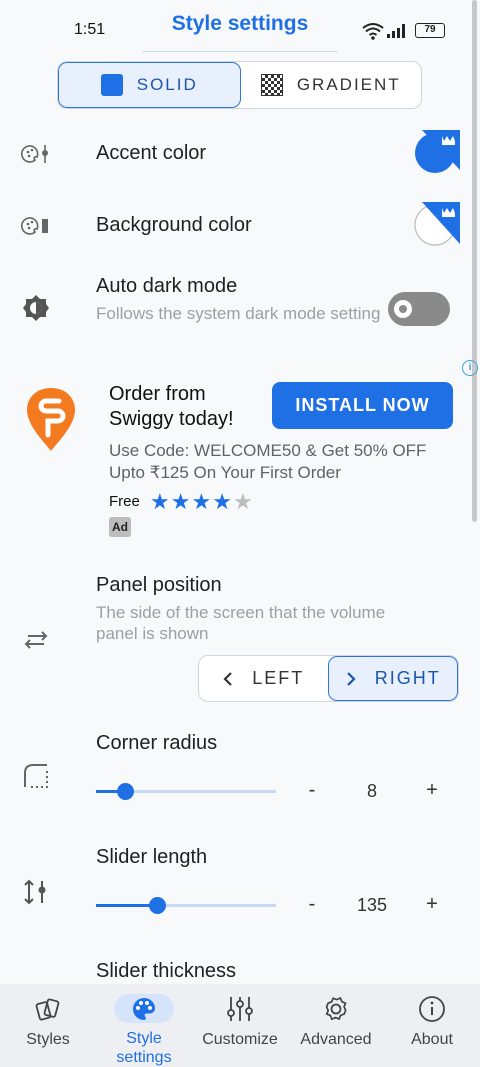 The height and width of the screenshot is (1067, 480). What do you see at coordinates (36, 308) in the screenshot?
I see `brightness-icon` at bounding box center [36, 308].